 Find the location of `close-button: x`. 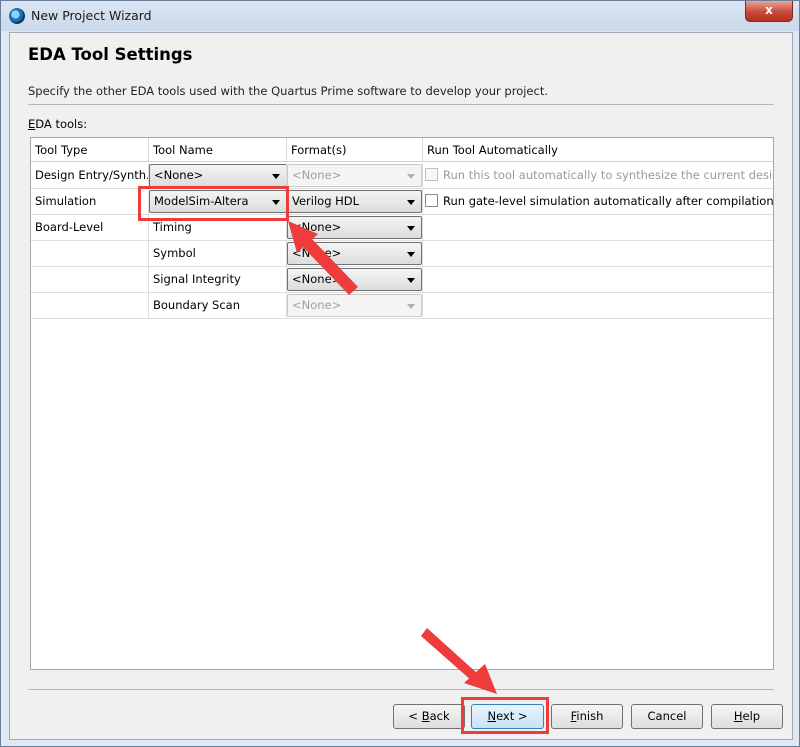

close-button: x is located at coordinates (769, 11).